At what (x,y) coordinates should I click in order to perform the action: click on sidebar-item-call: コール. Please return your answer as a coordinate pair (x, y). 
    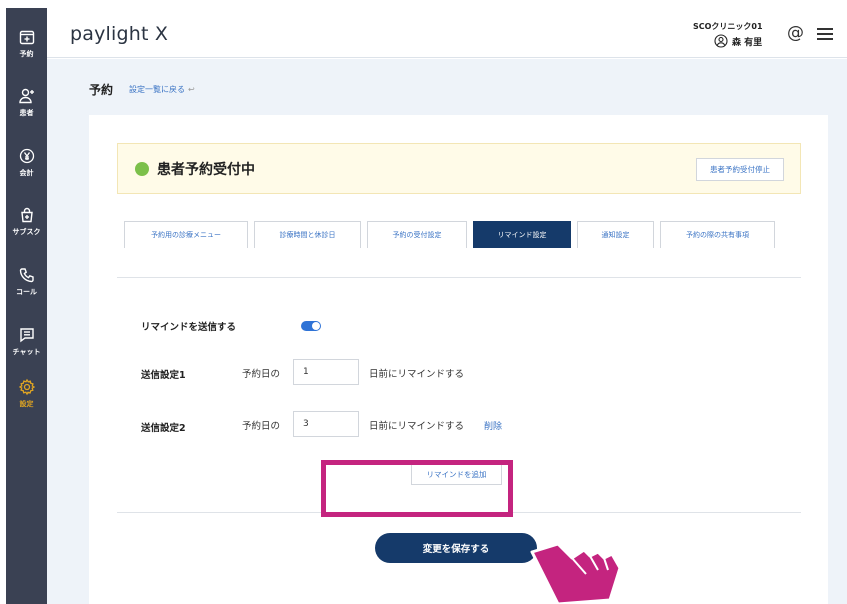
    Looking at the image, I should click on (26, 291).